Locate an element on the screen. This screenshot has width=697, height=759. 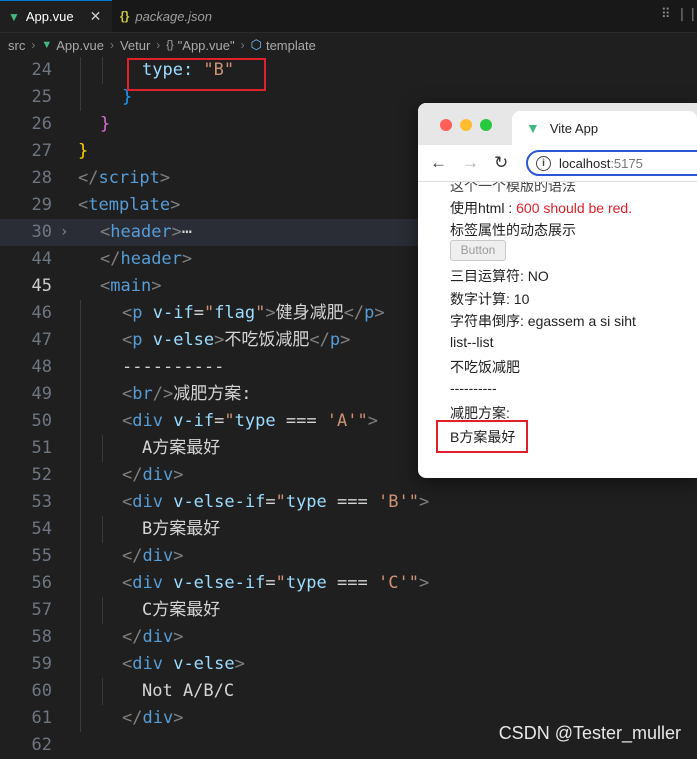
code-line: 57 C方案最好 is located at coordinates (348, 610).